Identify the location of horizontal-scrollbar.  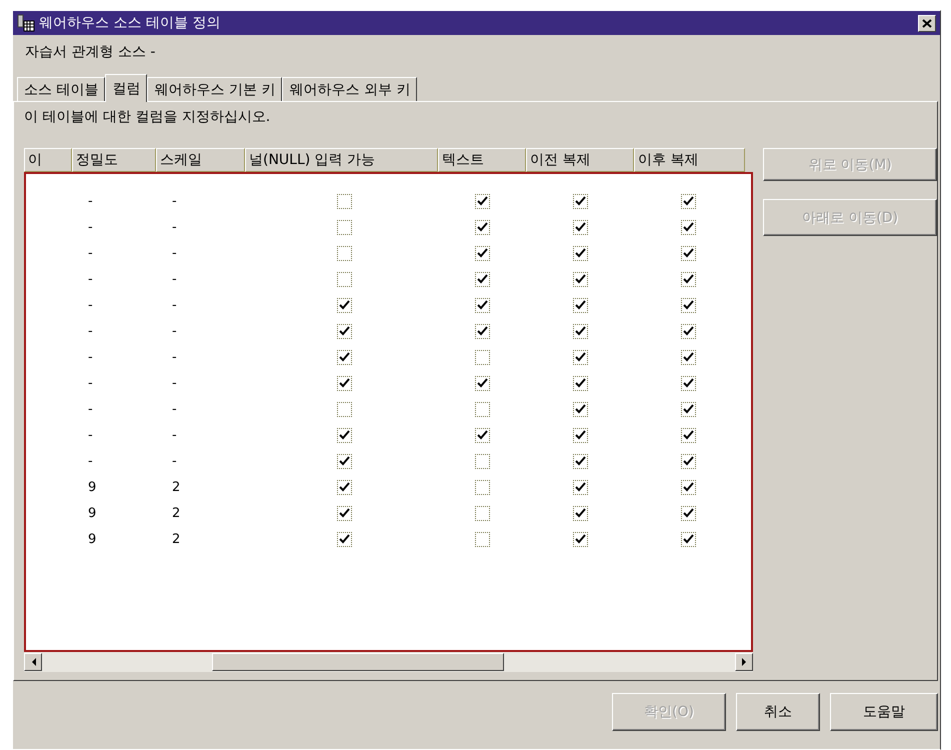
(388, 662).